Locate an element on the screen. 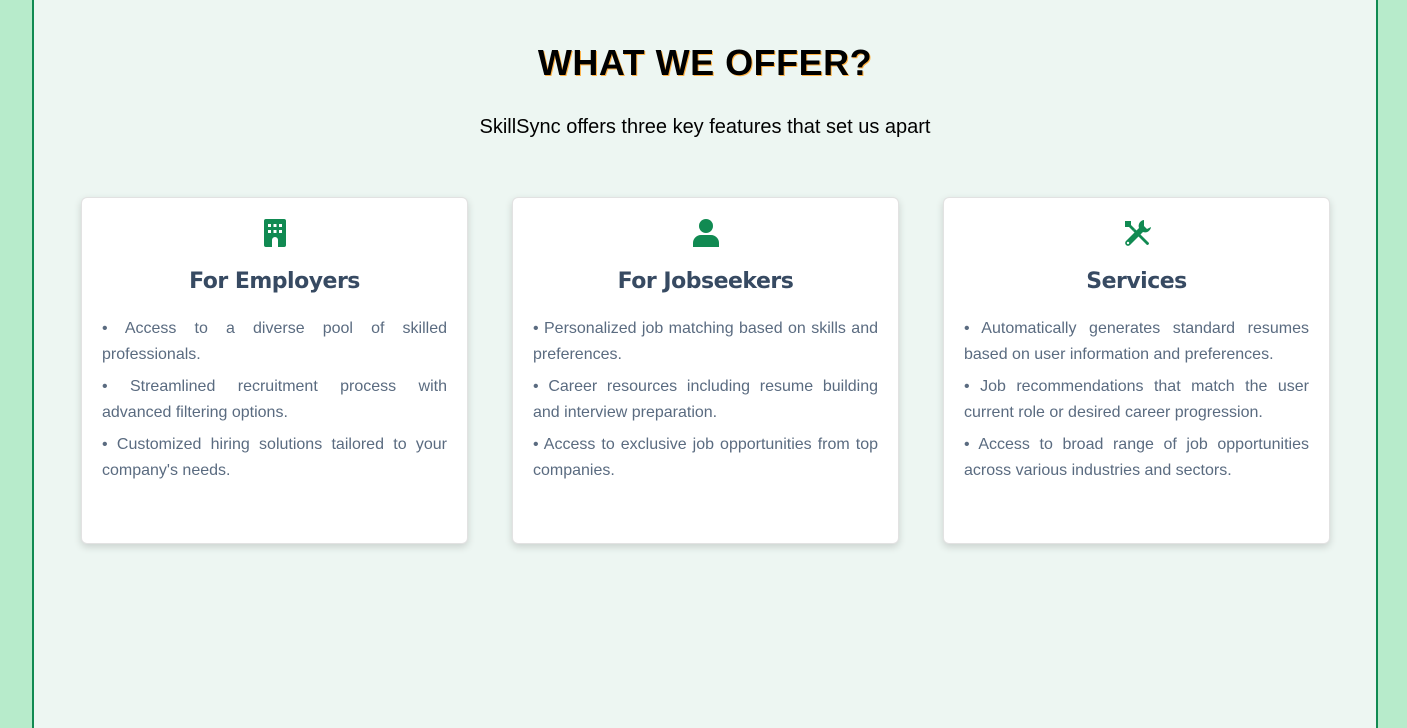 This screenshot has height=728, width=1407. card-title: For Jobseekers is located at coordinates (705, 281).